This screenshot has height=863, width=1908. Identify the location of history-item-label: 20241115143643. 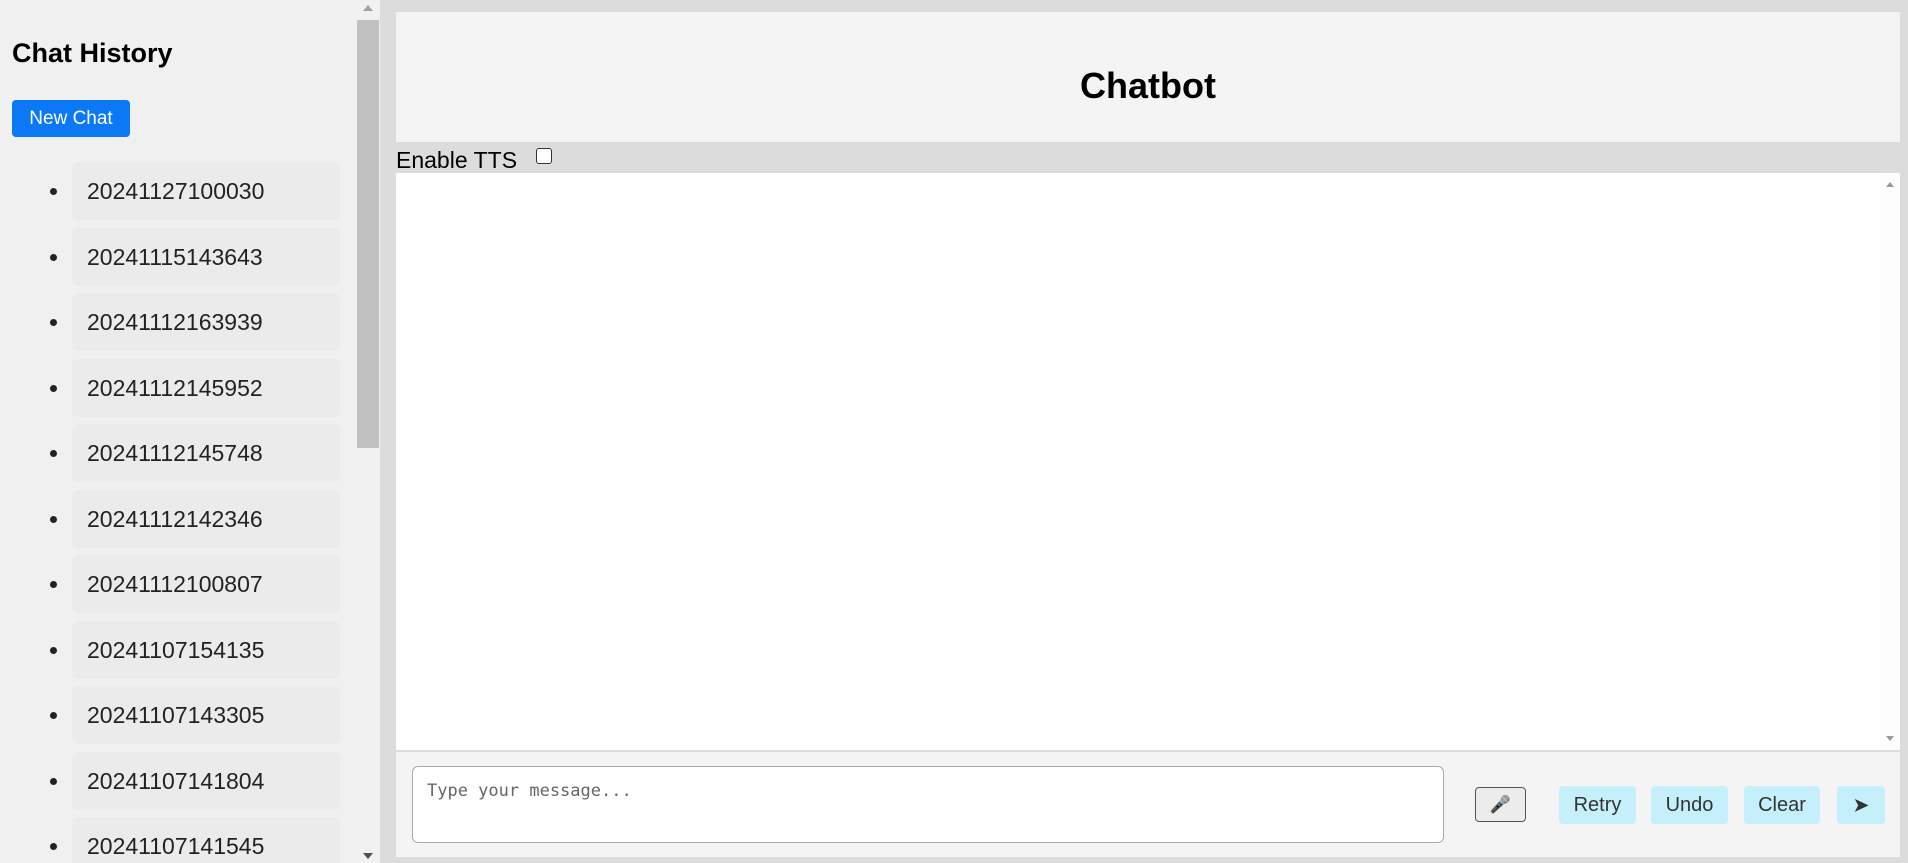
(206, 256).